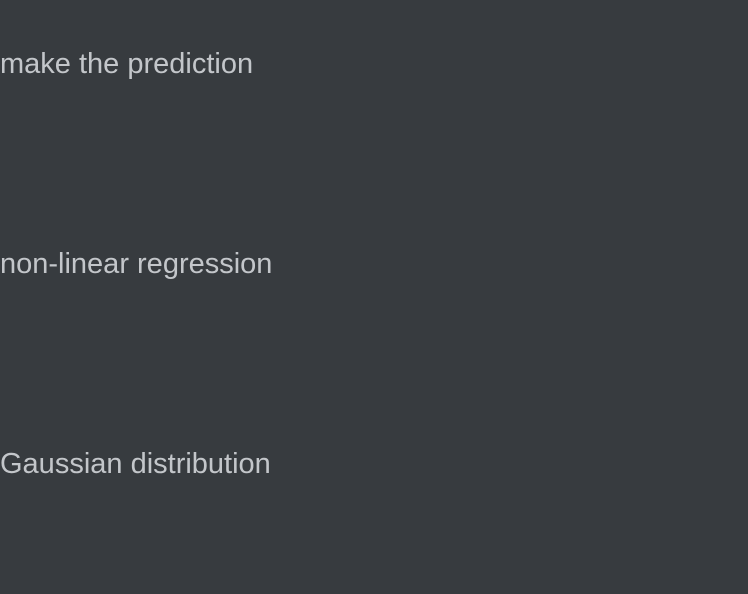 Image resolution: width=748 pixels, height=594 pixels. Describe the element at coordinates (135, 464) in the screenshot. I see `list-item-gaussian-distribution: Gaussian distribution` at that location.